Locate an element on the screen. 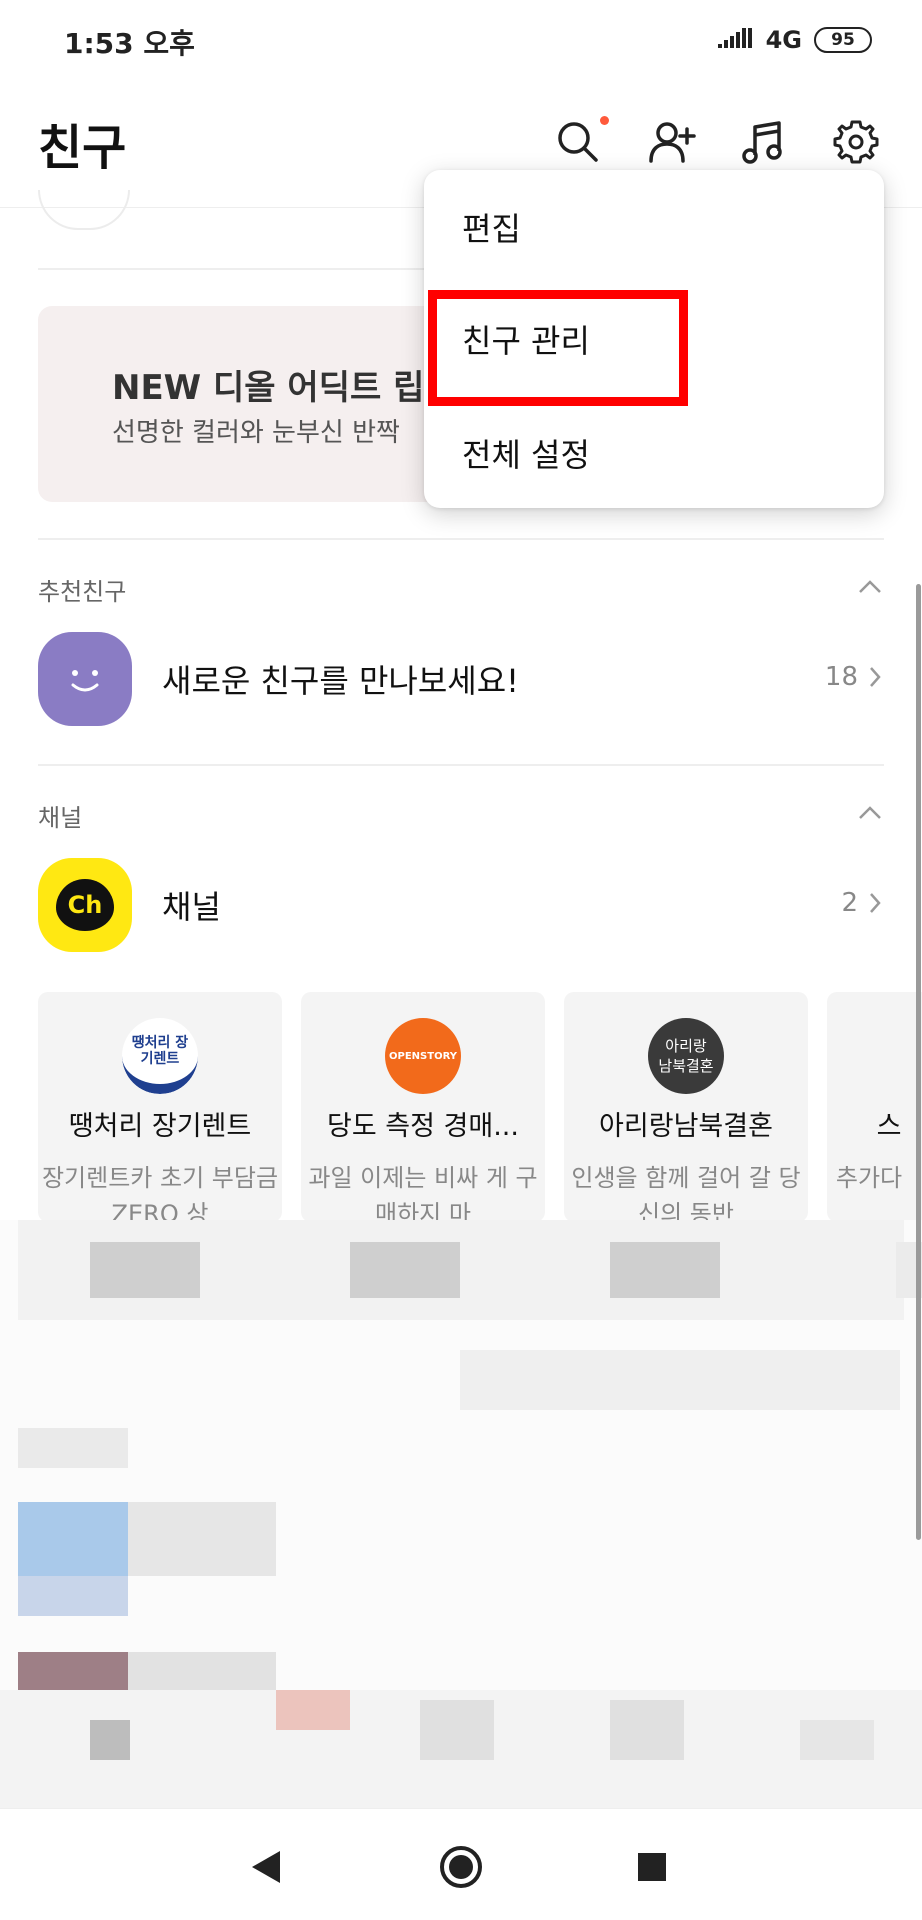 This screenshot has height=1920, width=922. menu-item-all-settings: 전체 설정 is located at coordinates (654, 452).